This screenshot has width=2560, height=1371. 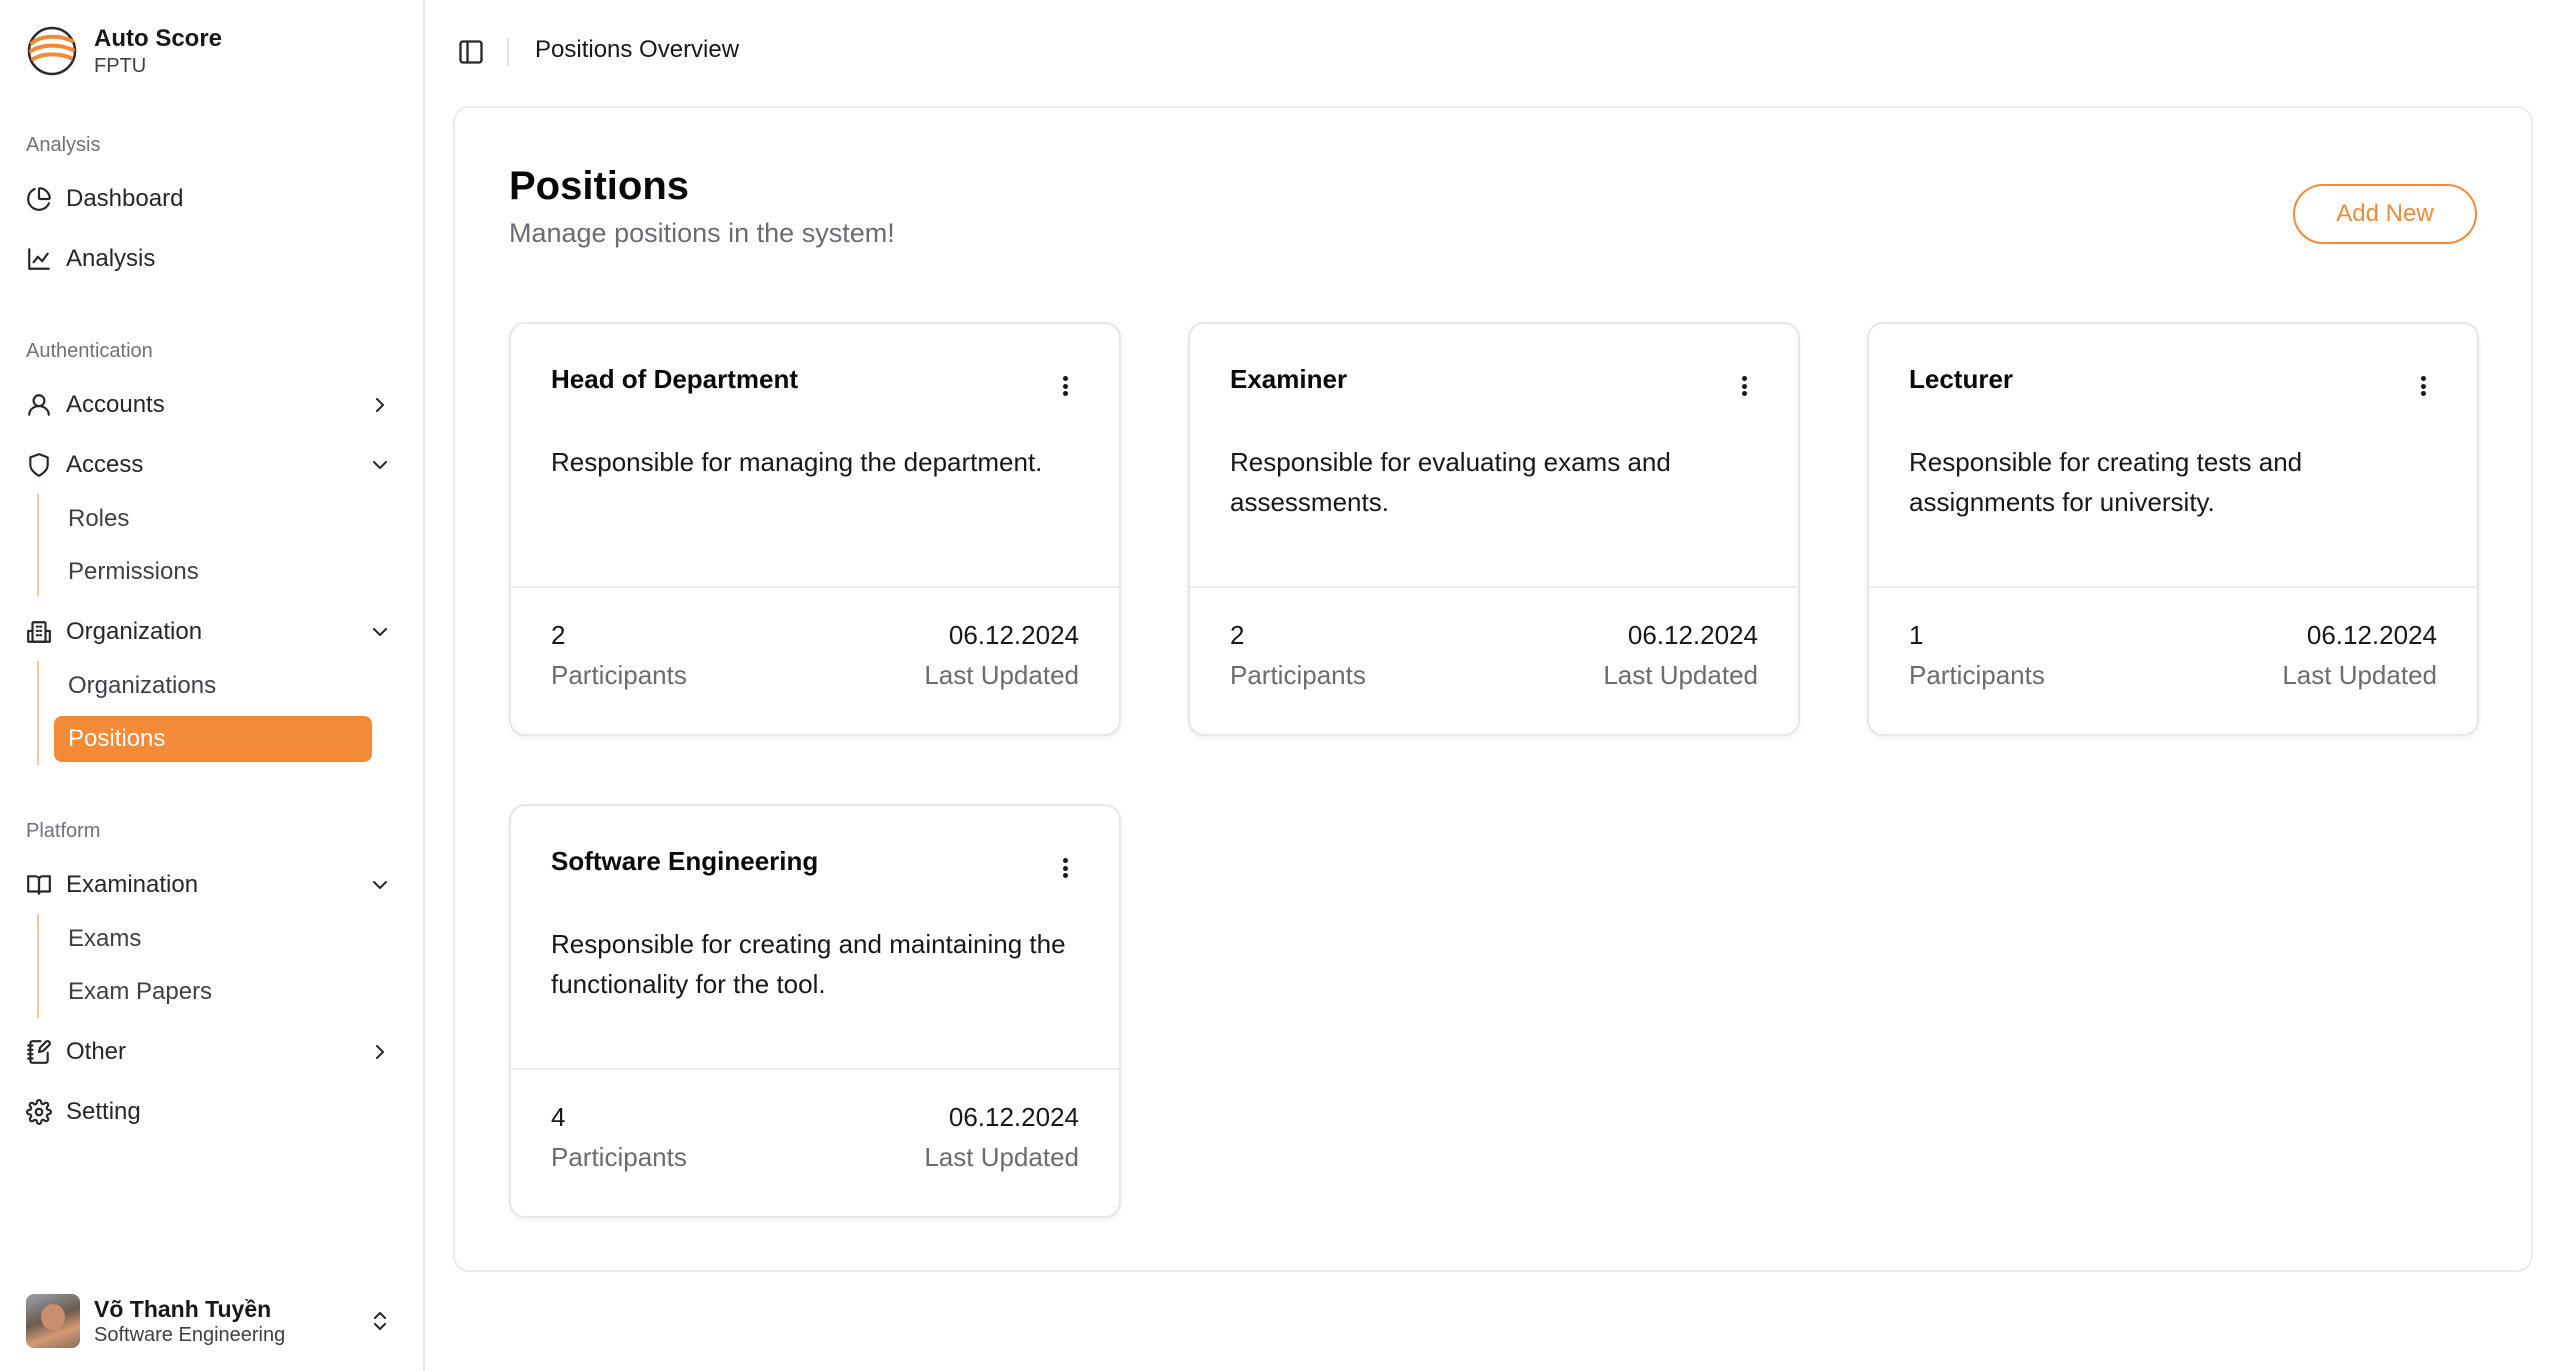 I want to click on chevrons-up-down-icon, so click(x=380, y=1321).